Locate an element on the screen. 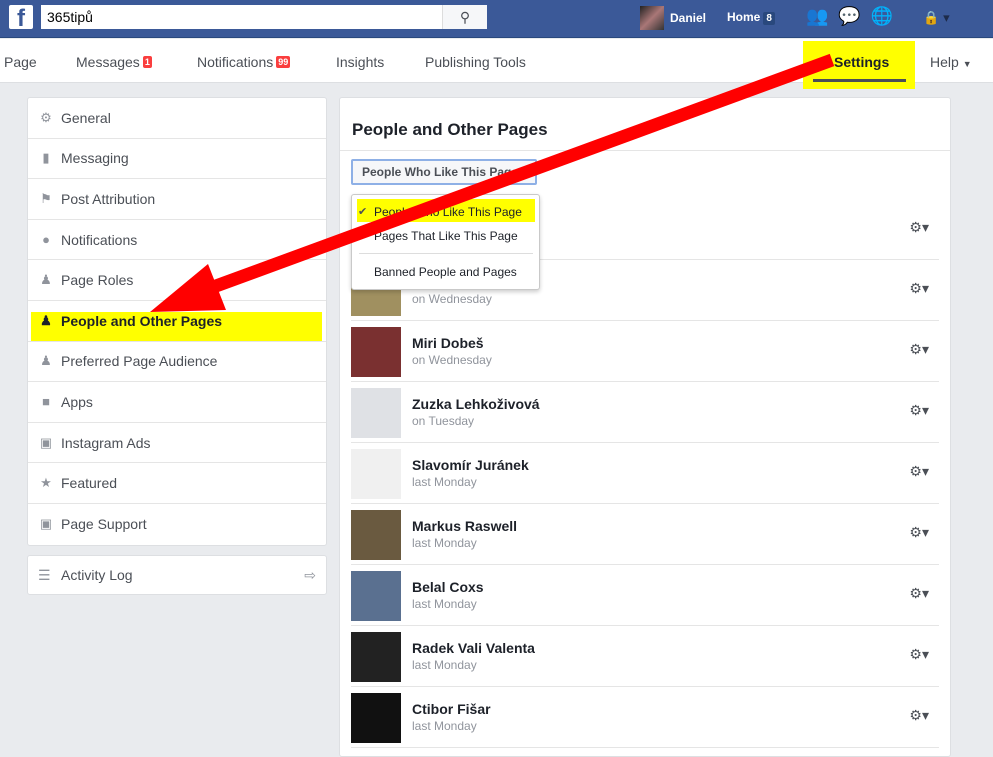  person-name: Markus Raswell is located at coordinates (464, 526).